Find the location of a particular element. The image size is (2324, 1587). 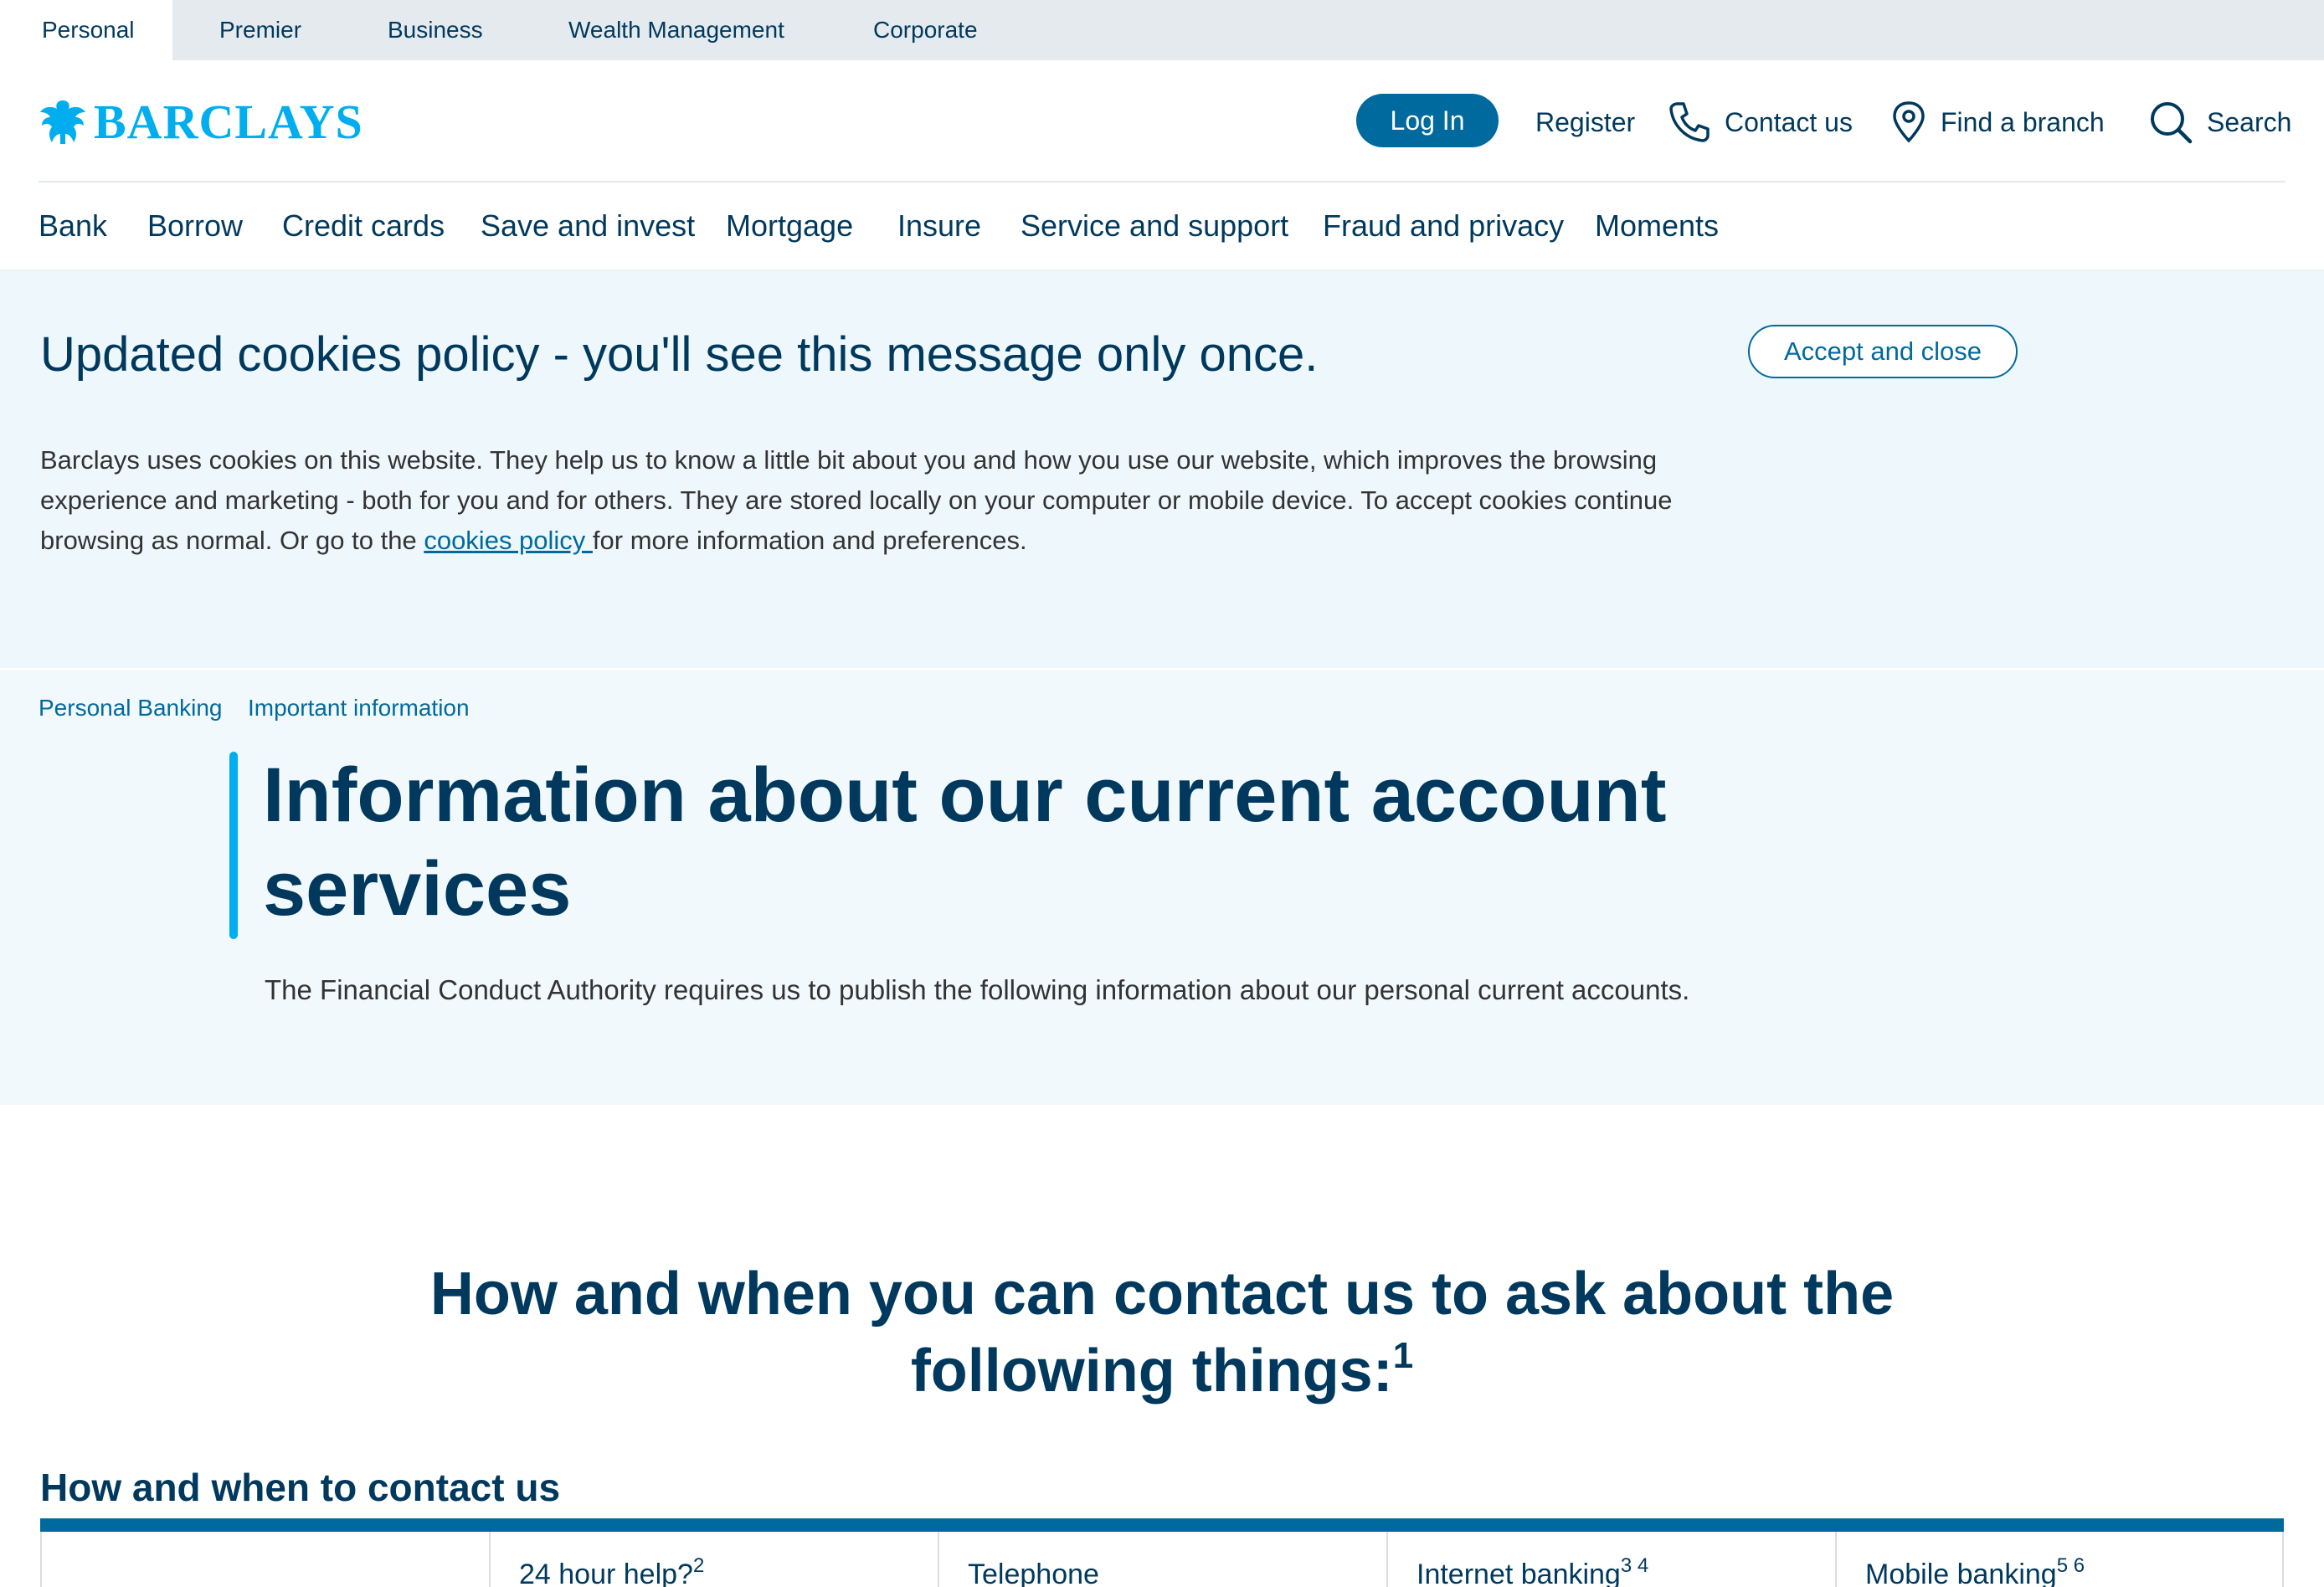

eagle-icon is located at coordinates (63, 122).